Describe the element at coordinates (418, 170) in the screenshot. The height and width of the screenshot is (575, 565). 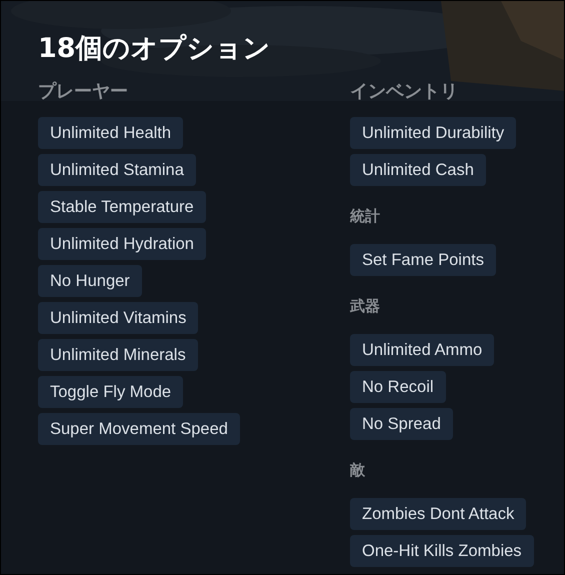
I see `option-button: Unlimited Cash` at that location.